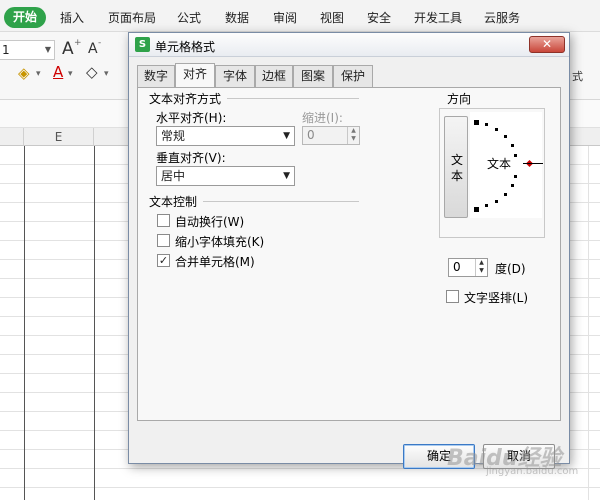 The image size is (600, 500). What do you see at coordinates (331, 135) in the screenshot?
I see `indent-stepper: 0 ▲ ▼` at bounding box center [331, 135].